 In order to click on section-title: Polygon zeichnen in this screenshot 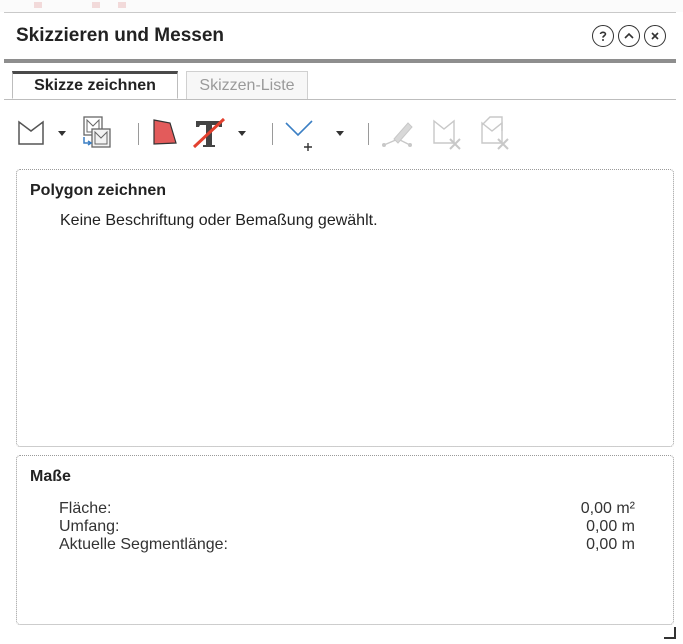, I will do `click(98, 190)`.